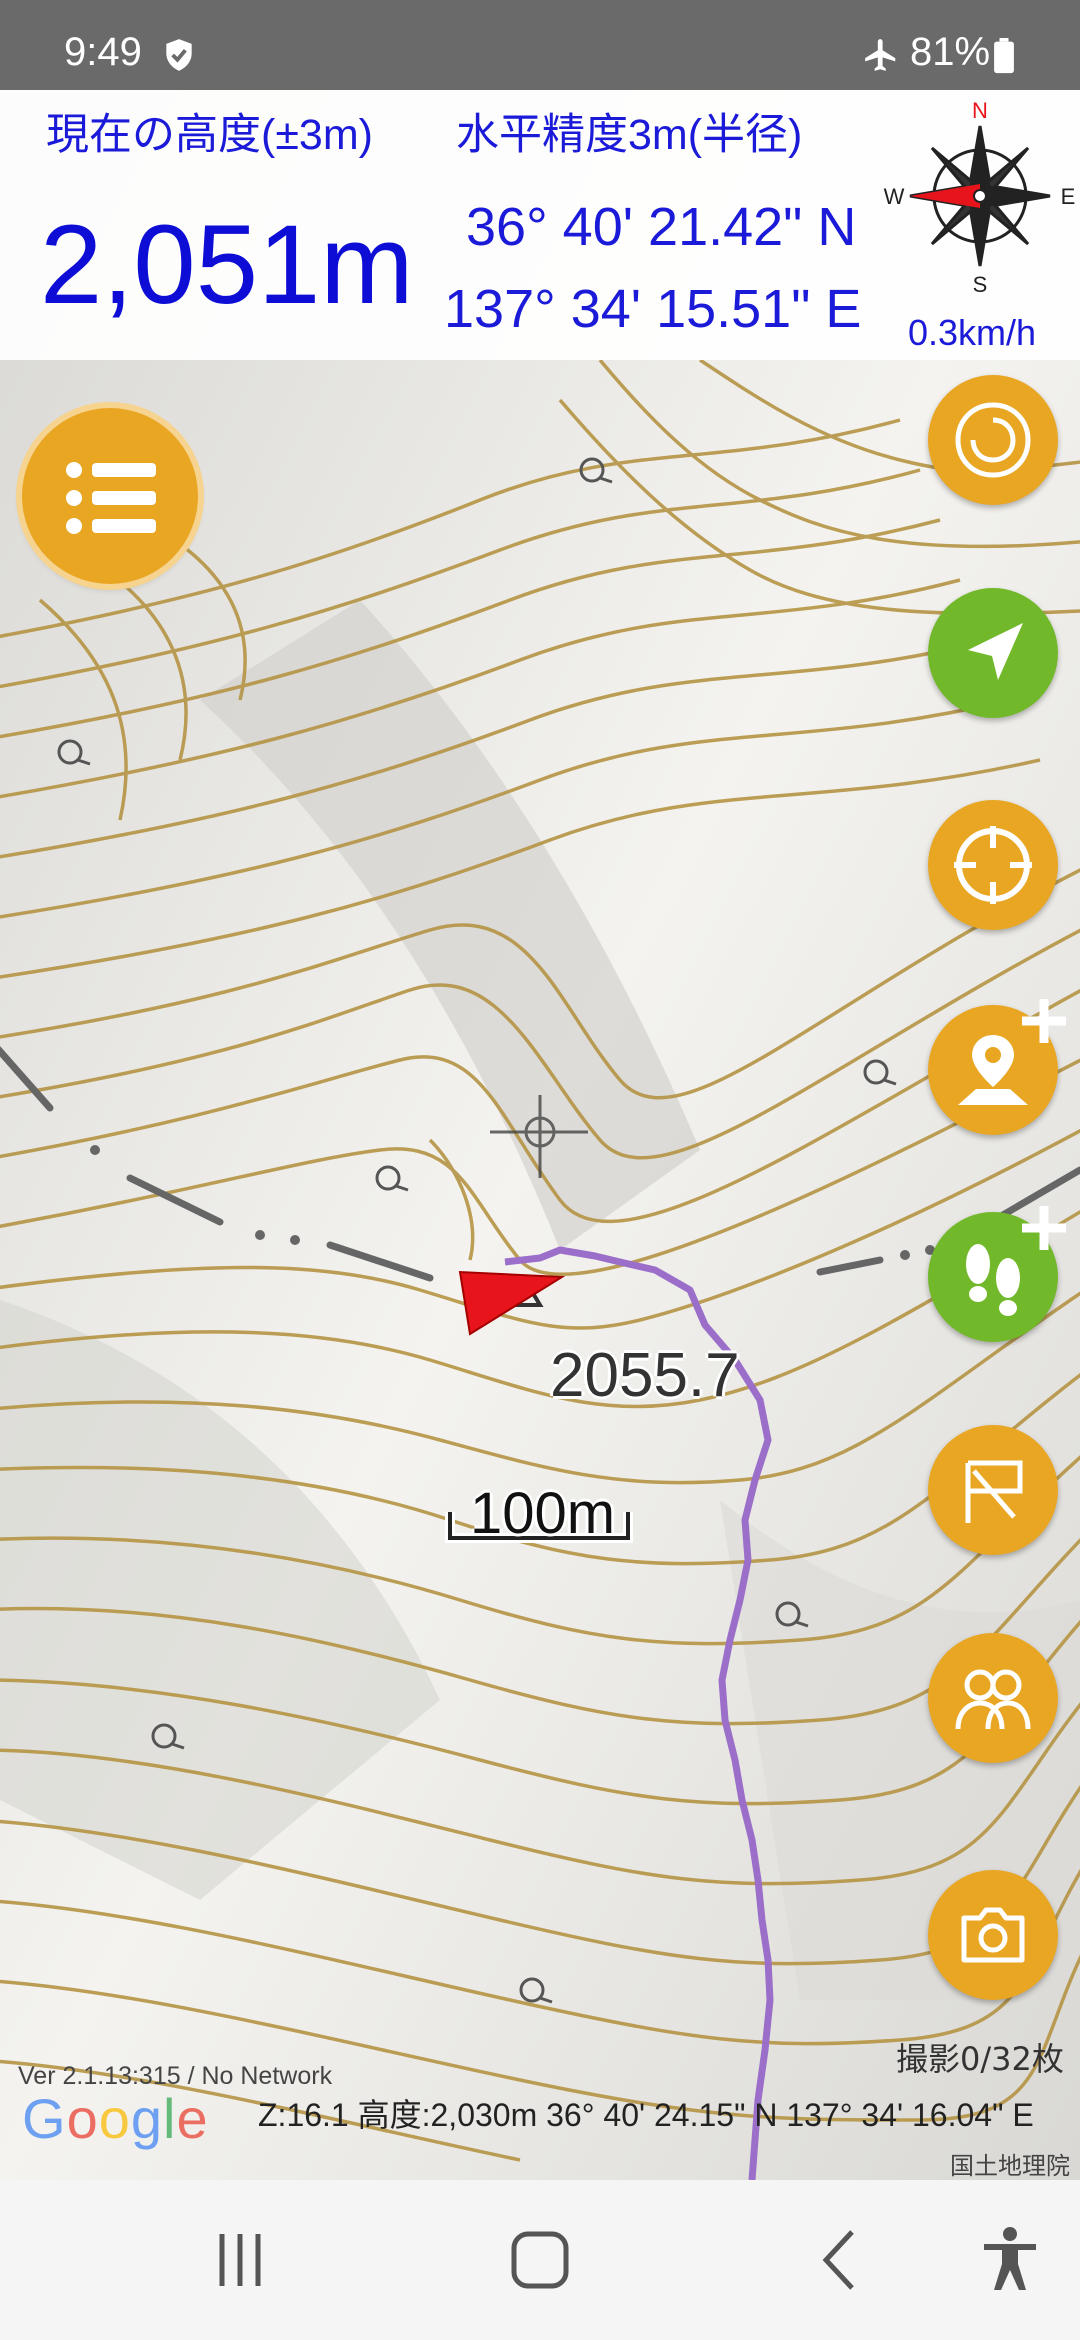 The height and width of the screenshot is (2340, 1080). I want to click on longitude-value: 137° 34' 15.51" E, so click(653, 309).